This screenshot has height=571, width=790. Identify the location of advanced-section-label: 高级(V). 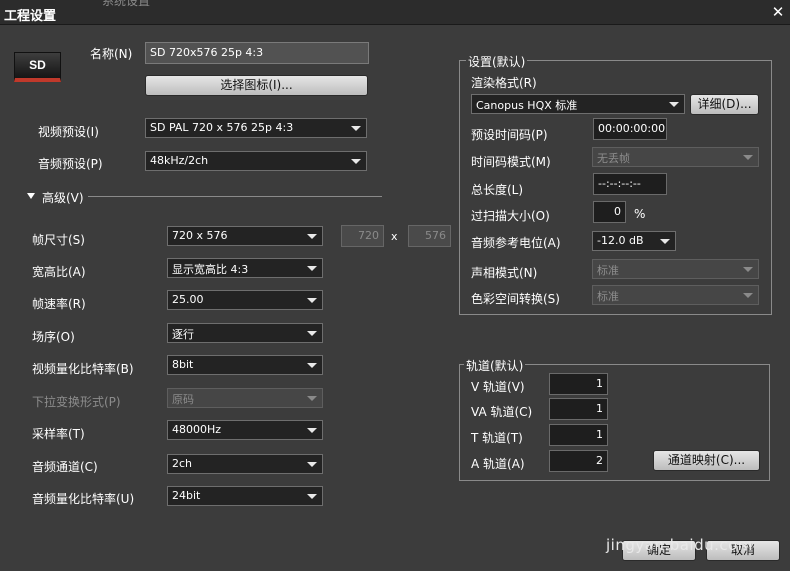
(63, 197).